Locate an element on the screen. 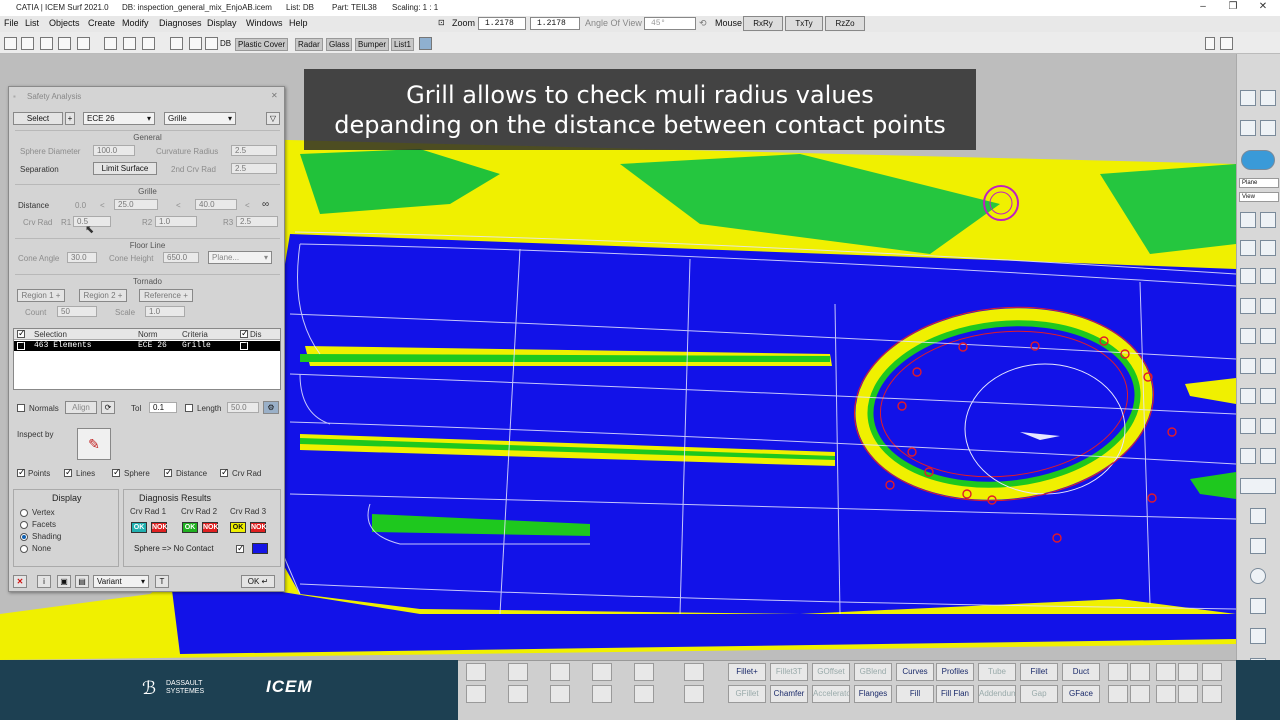 The width and height of the screenshot is (1280, 720). curvature-radius-field: 2.5 is located at coordinates (254, 150).